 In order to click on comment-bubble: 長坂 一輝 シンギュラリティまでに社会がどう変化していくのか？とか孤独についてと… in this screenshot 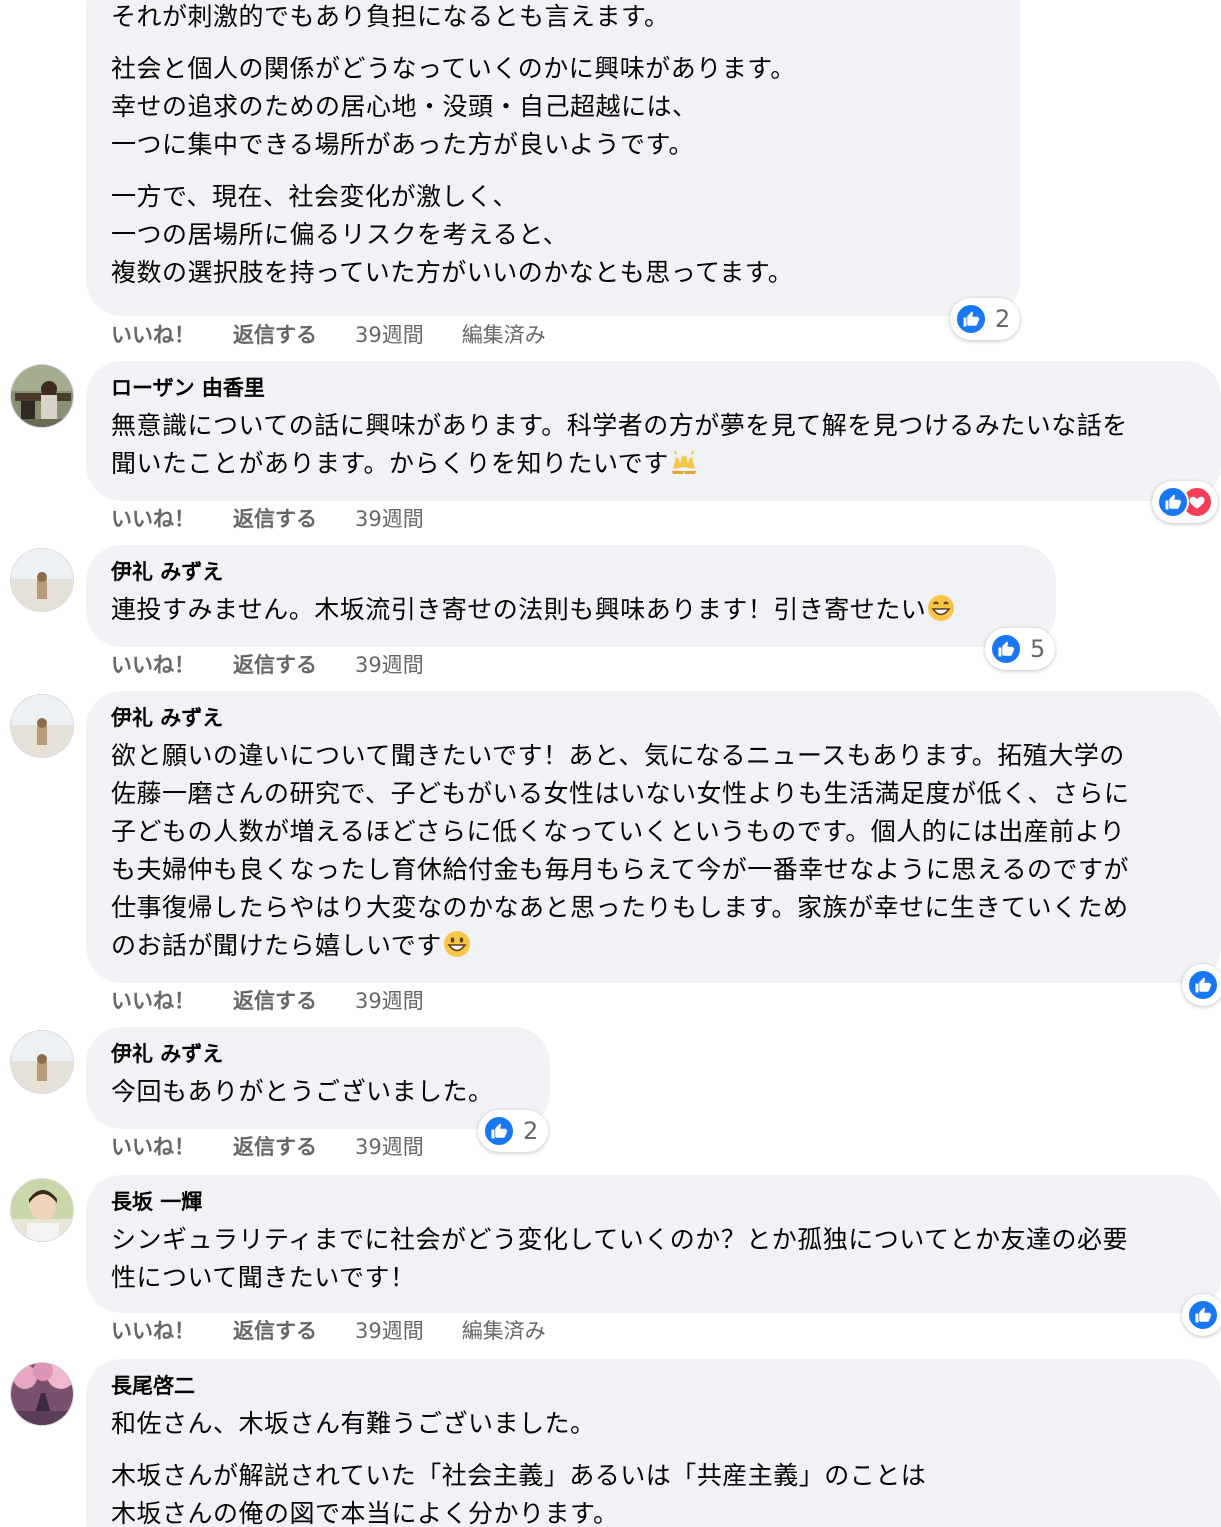, I will do `click(653, 1244)`.